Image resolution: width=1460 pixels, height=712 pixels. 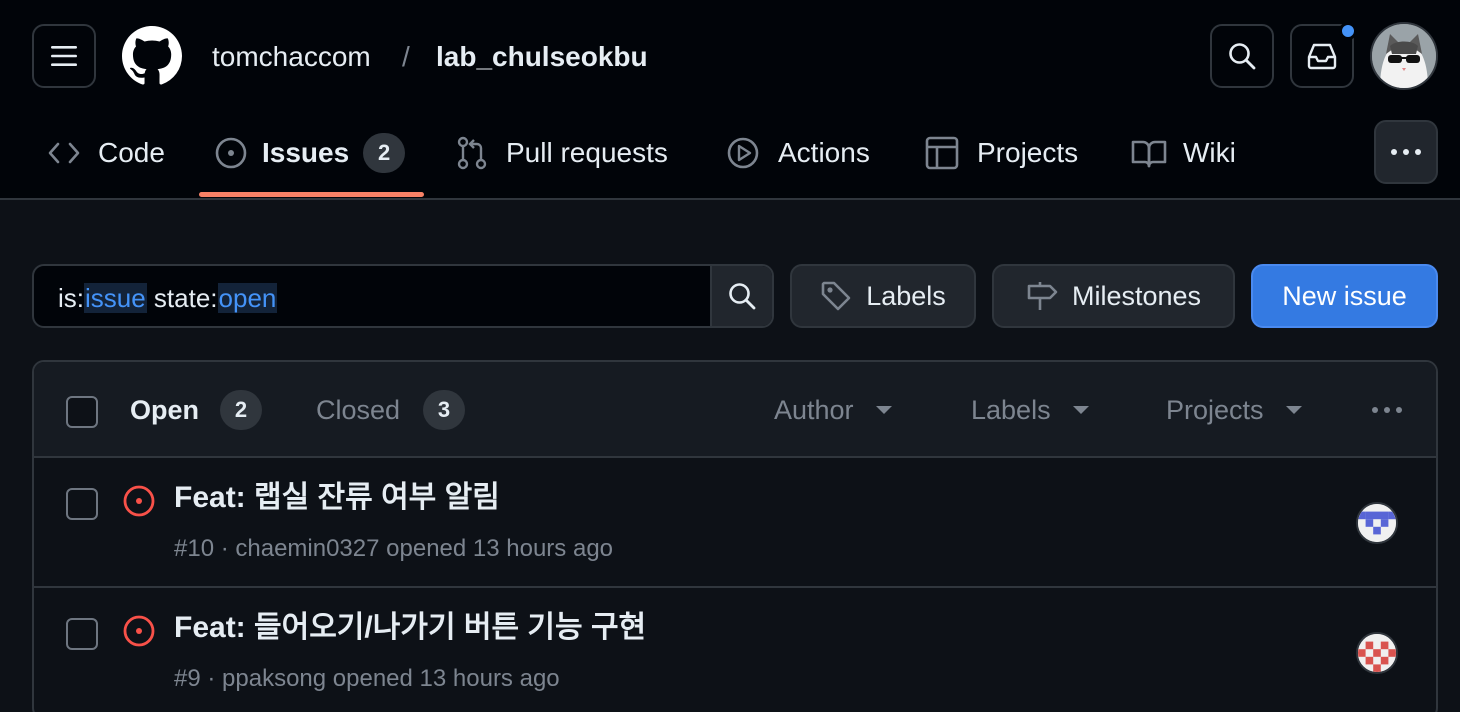 I want to click on tab-code: Code, so click(x=106, y=153).